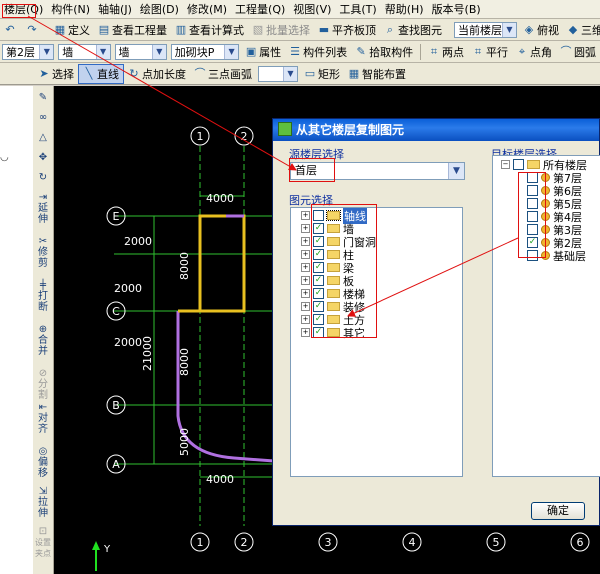 This screenshot has height=574, width=600. I want to click on chevron-down-icon: ▼, so click(509, 29).